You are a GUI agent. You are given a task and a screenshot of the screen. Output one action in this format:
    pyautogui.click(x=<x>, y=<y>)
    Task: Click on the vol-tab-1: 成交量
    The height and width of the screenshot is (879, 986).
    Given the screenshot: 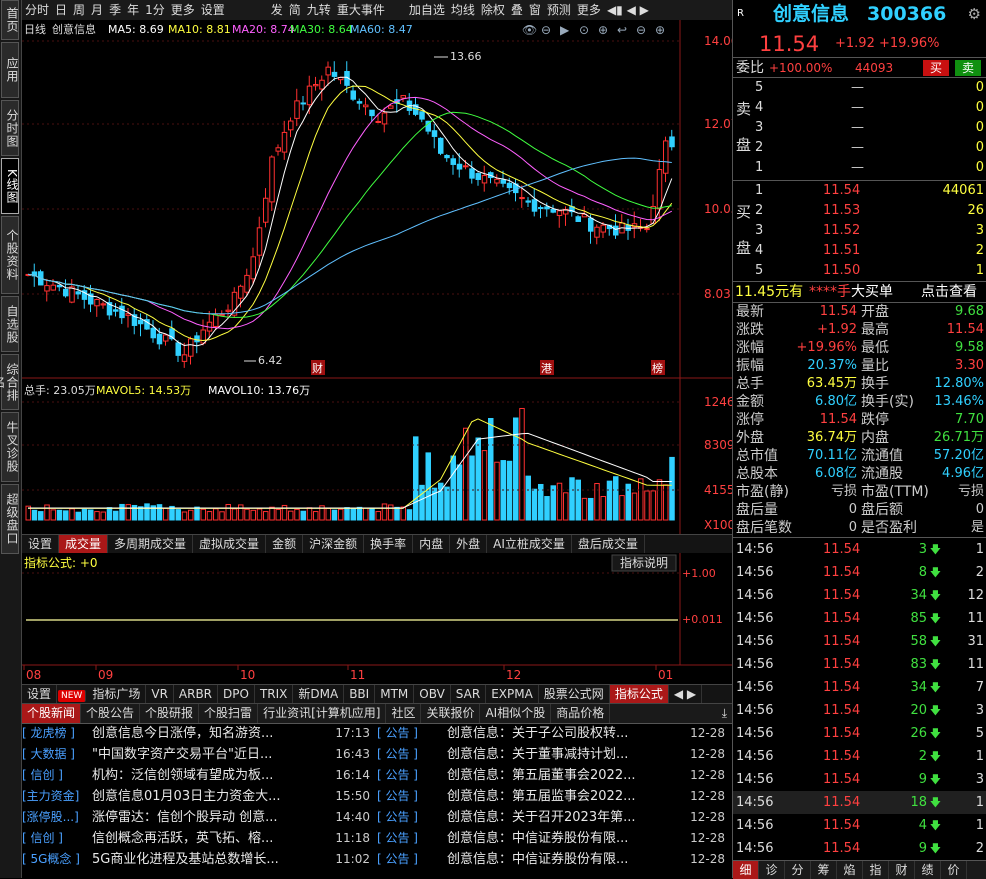 What is the action you would take?
    pyautogui.click(x=84, y=544)
    